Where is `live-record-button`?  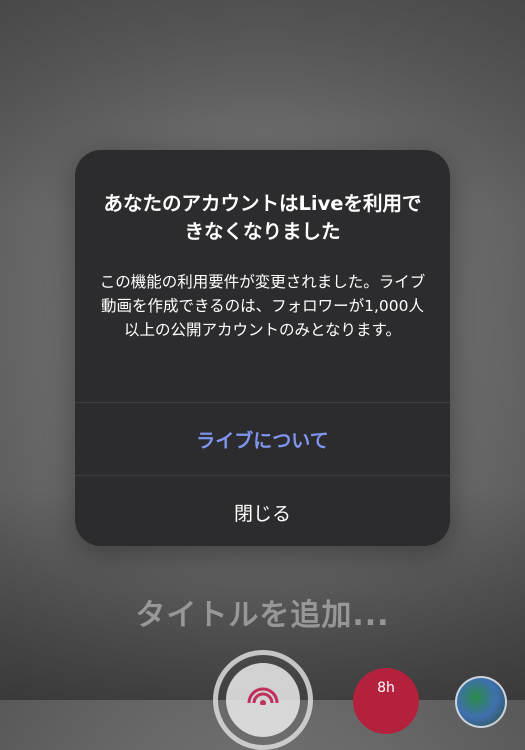 live-record-button is located at coordinates (263, 700).